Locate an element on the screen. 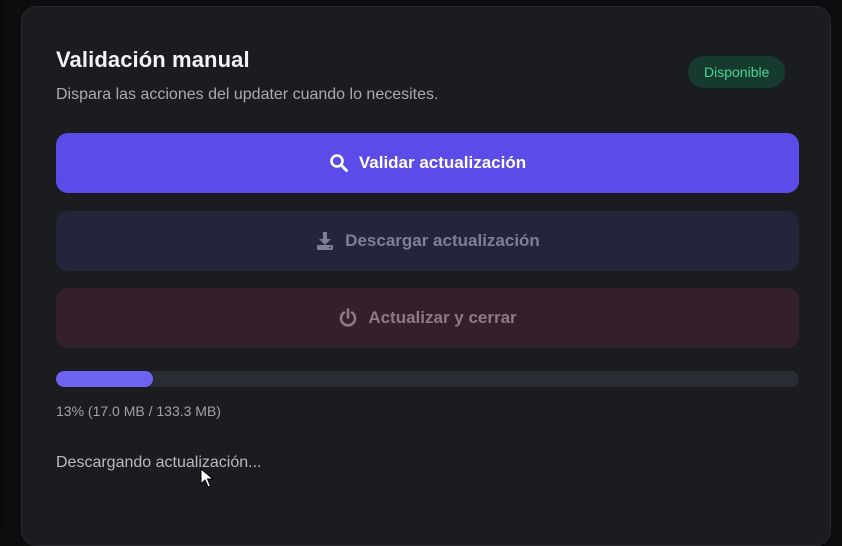 Image resolution: width=842 pixels, height=546 pixels. mouse-cursor-icon is located at coordinates (207, 478).